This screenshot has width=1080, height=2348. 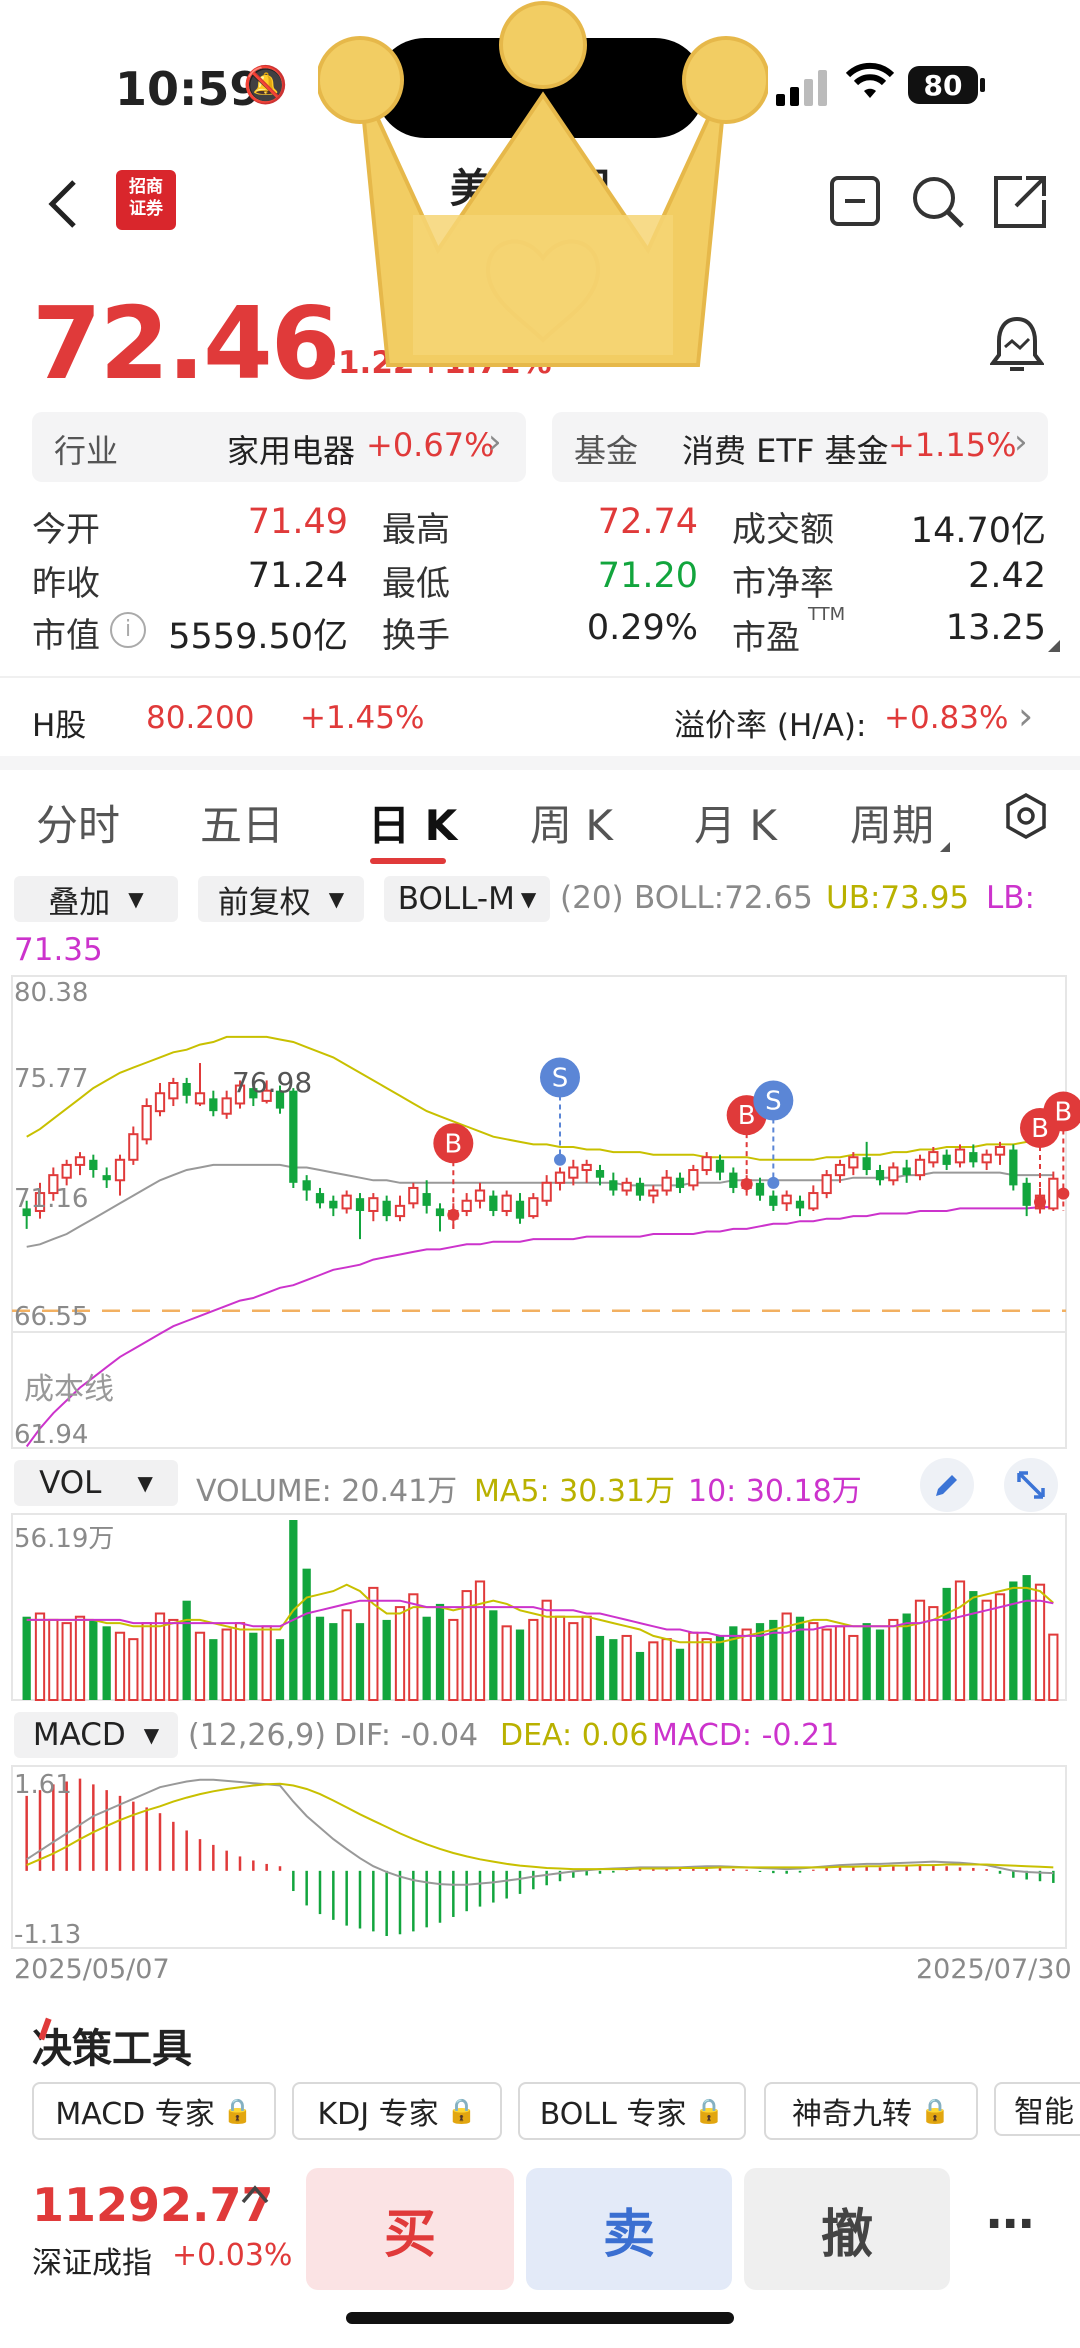 I want to click on marker-letter: B, so click(x=1063, y=1113).